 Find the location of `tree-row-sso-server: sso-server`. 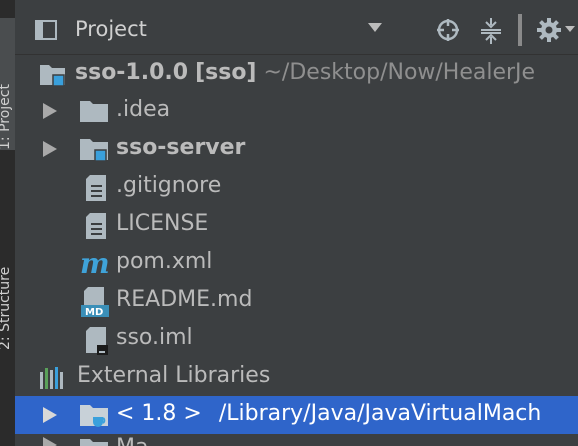

tree-row-sso-server: sso-server is located at coordinates (296, 149).